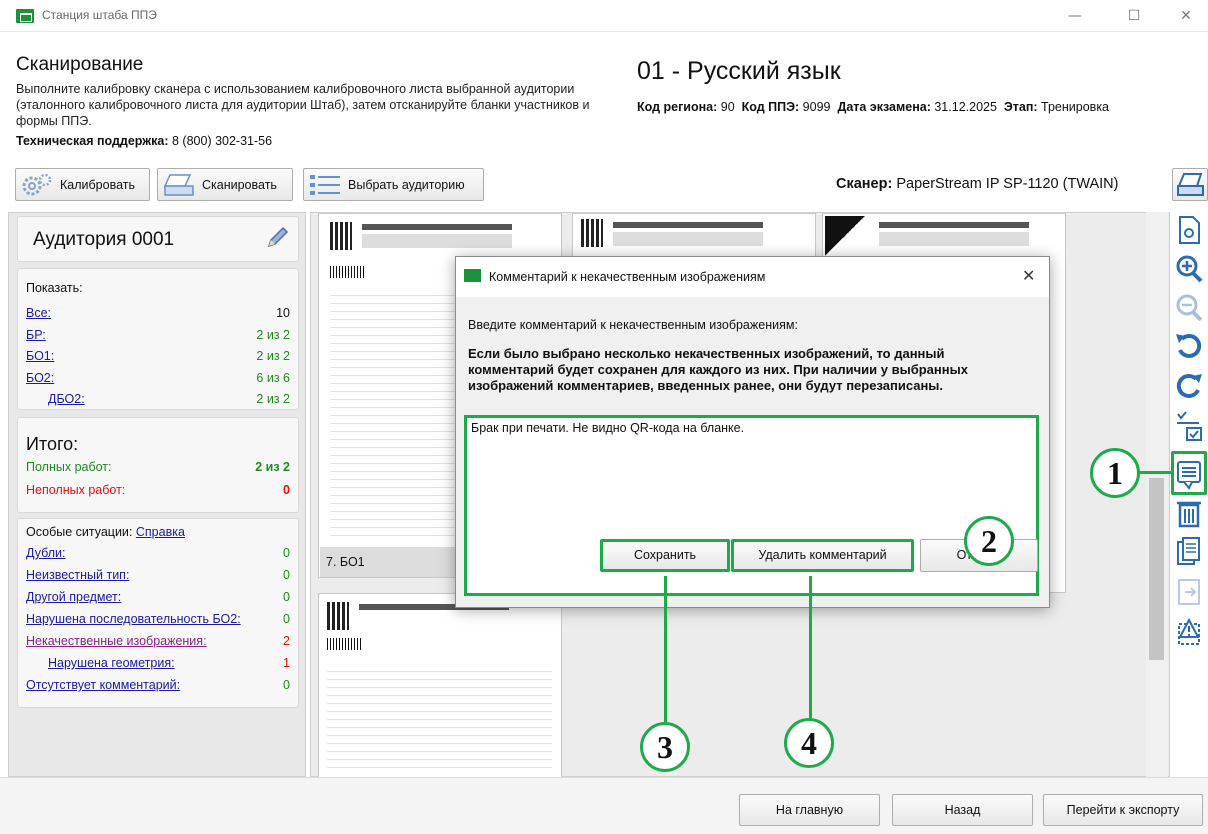 Image resolution: width=1208 pixels, height=834 pixels. I want to click on mark-icon, so click(1189, 426).